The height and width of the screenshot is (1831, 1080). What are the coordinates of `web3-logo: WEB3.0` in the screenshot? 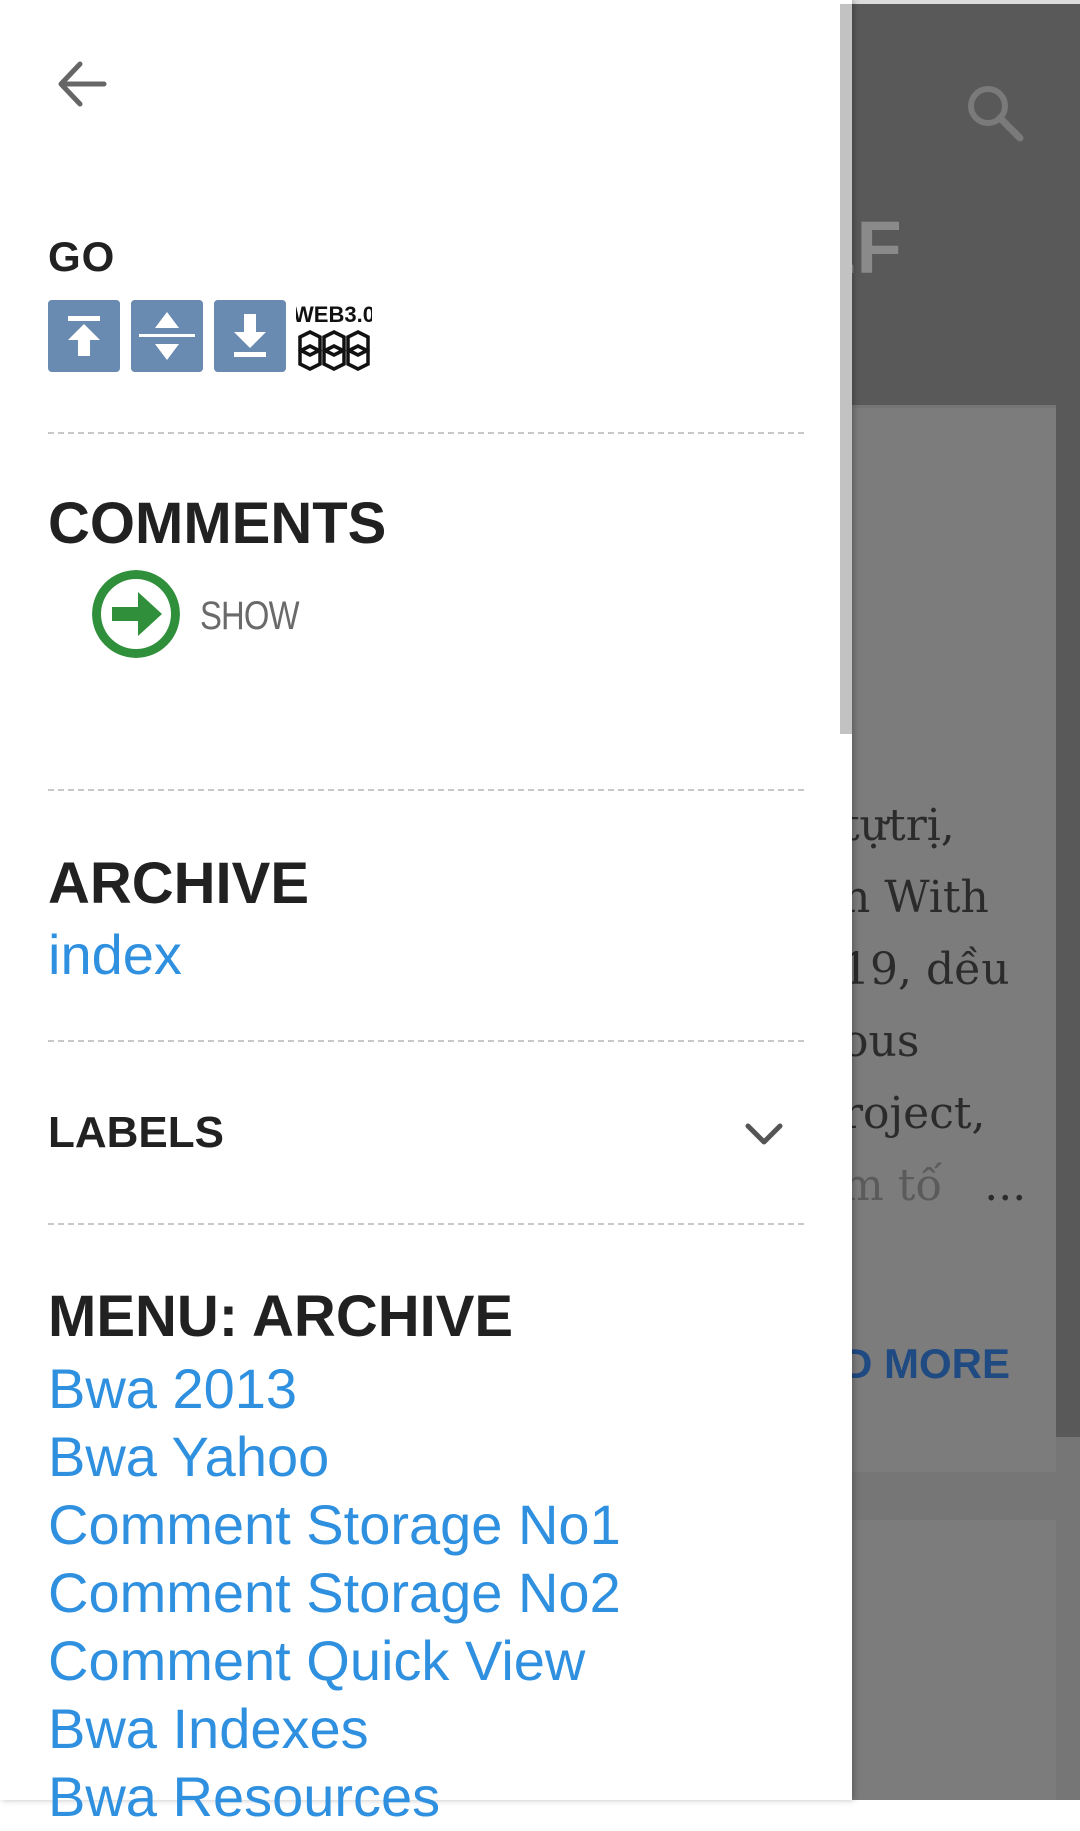 It's located at (334, 336).